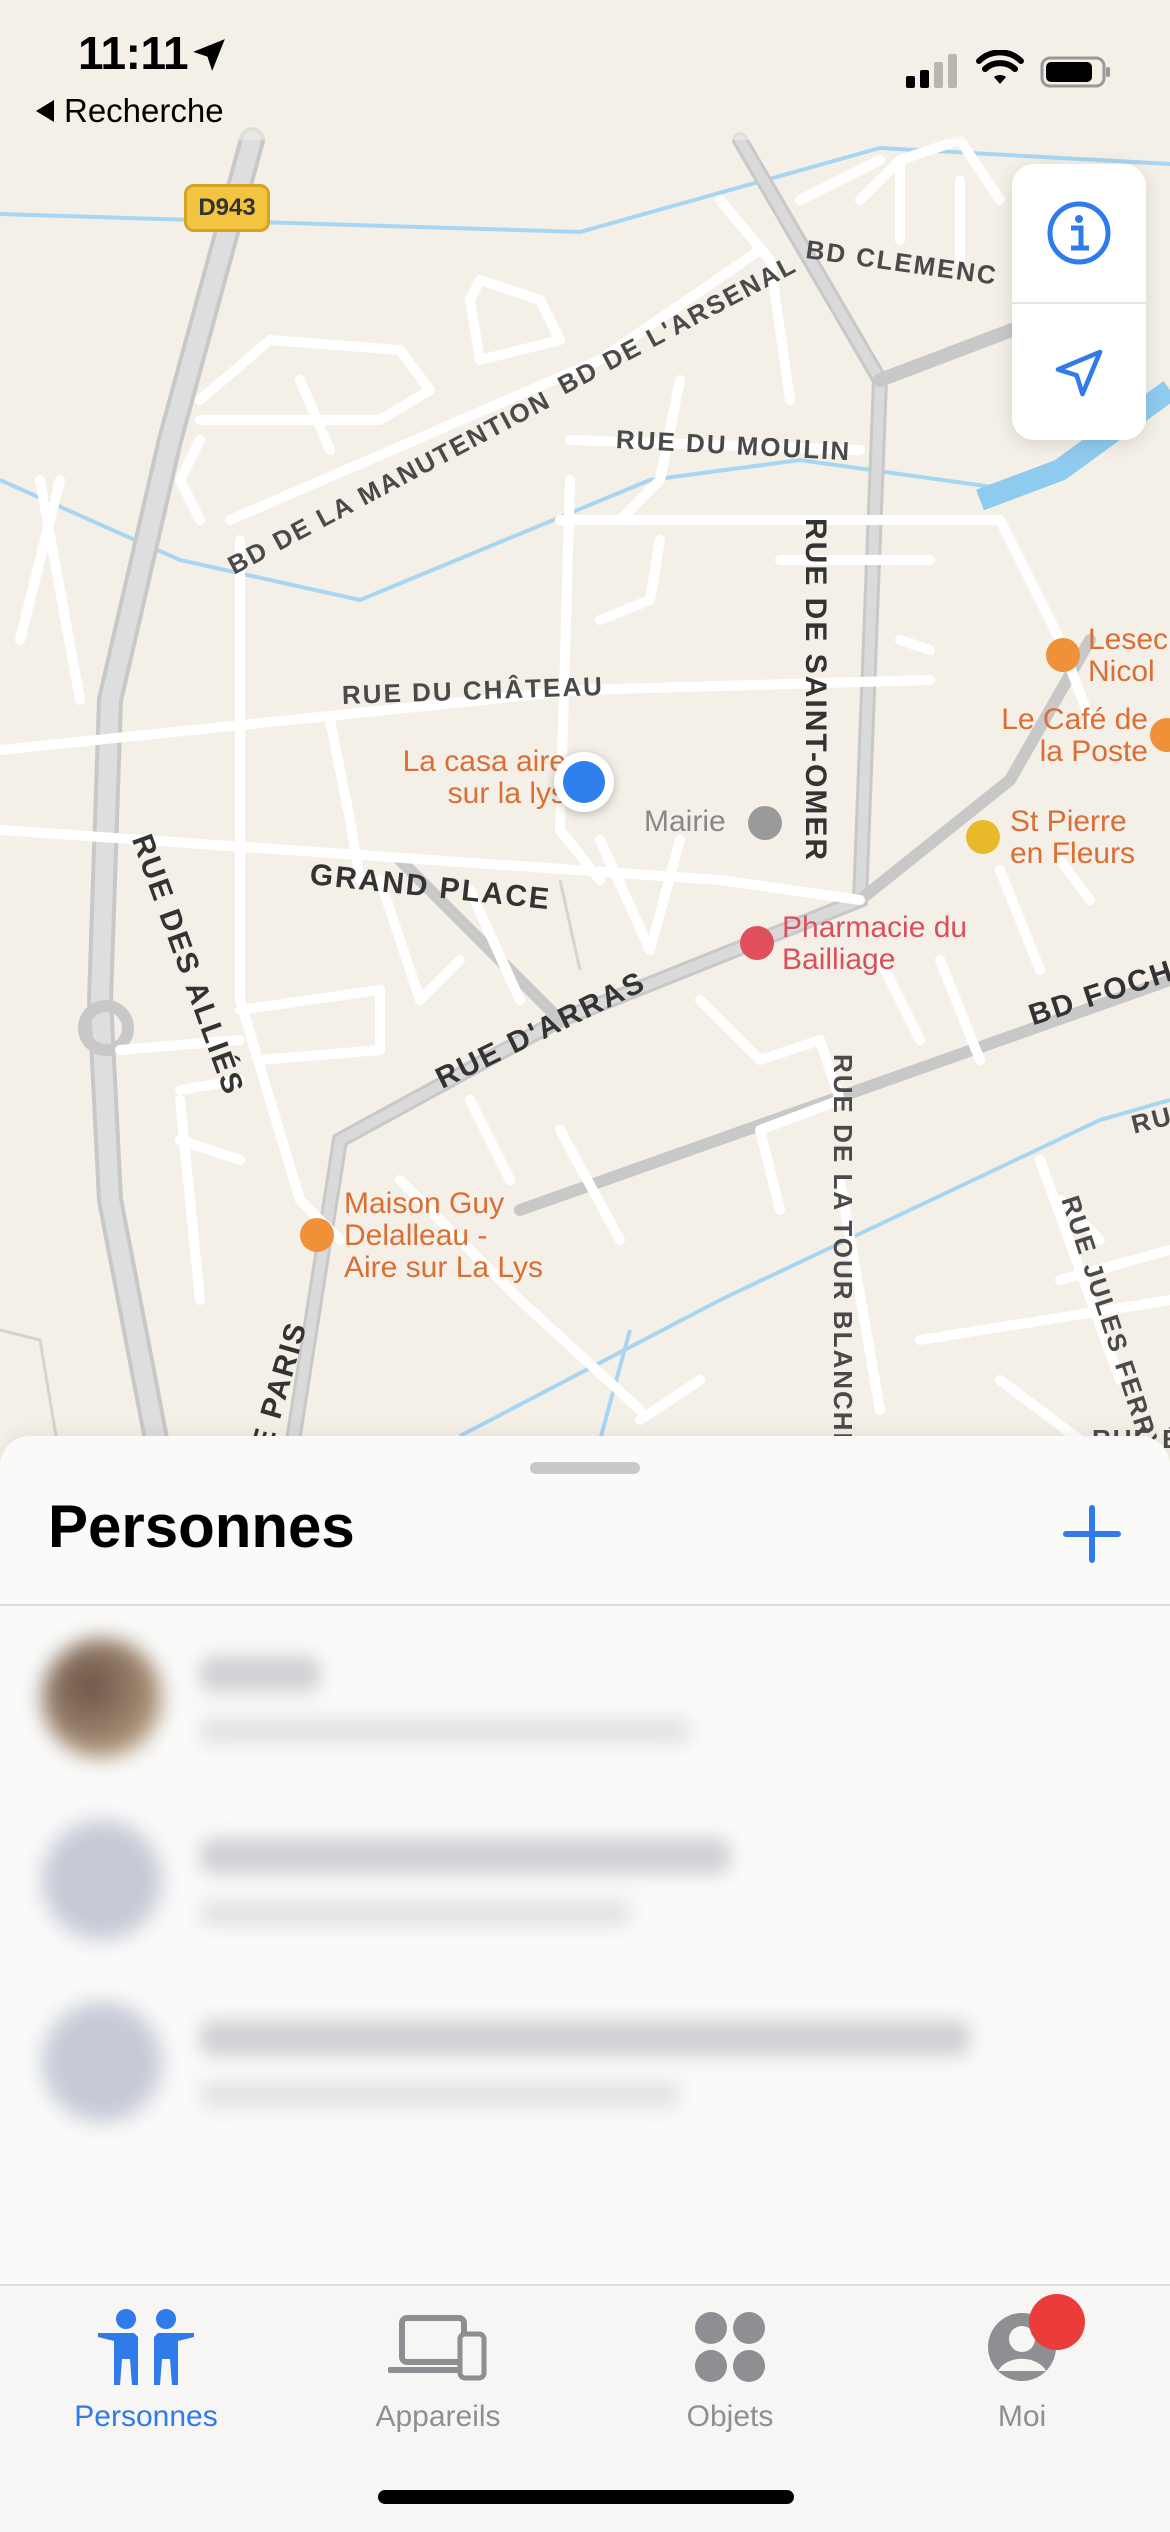 The image size is (1170, 2532). I want to click on people-icon, so click(146, 2347).